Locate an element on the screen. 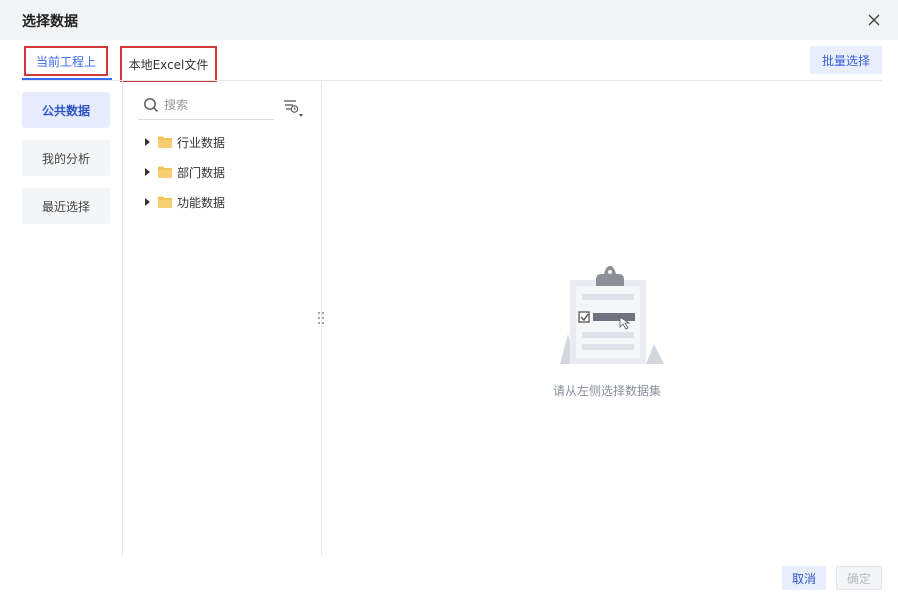 This screenshot has height=596, width=898. tree-item-label: 部门数据 is located at coordinates (201, 172).